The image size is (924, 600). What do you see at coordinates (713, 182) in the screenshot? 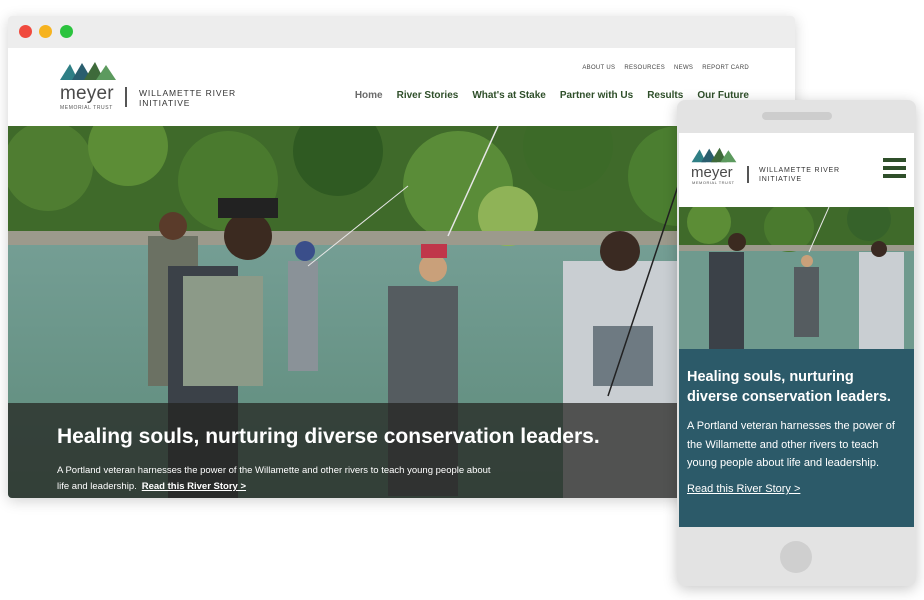
I see `mobile-logo-subtext: MEMORIAL TRUST` at bounding box center [713, 182].